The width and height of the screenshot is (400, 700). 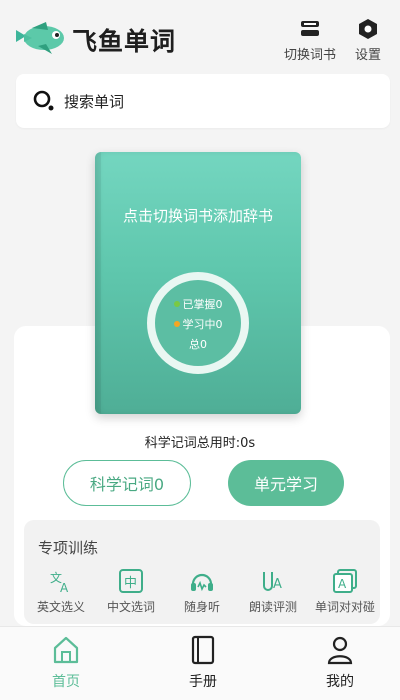 What do you see at coordinates (40, 38) in the screenshot?
I see `flying-fish-logo` at bounding box center [40, 38].